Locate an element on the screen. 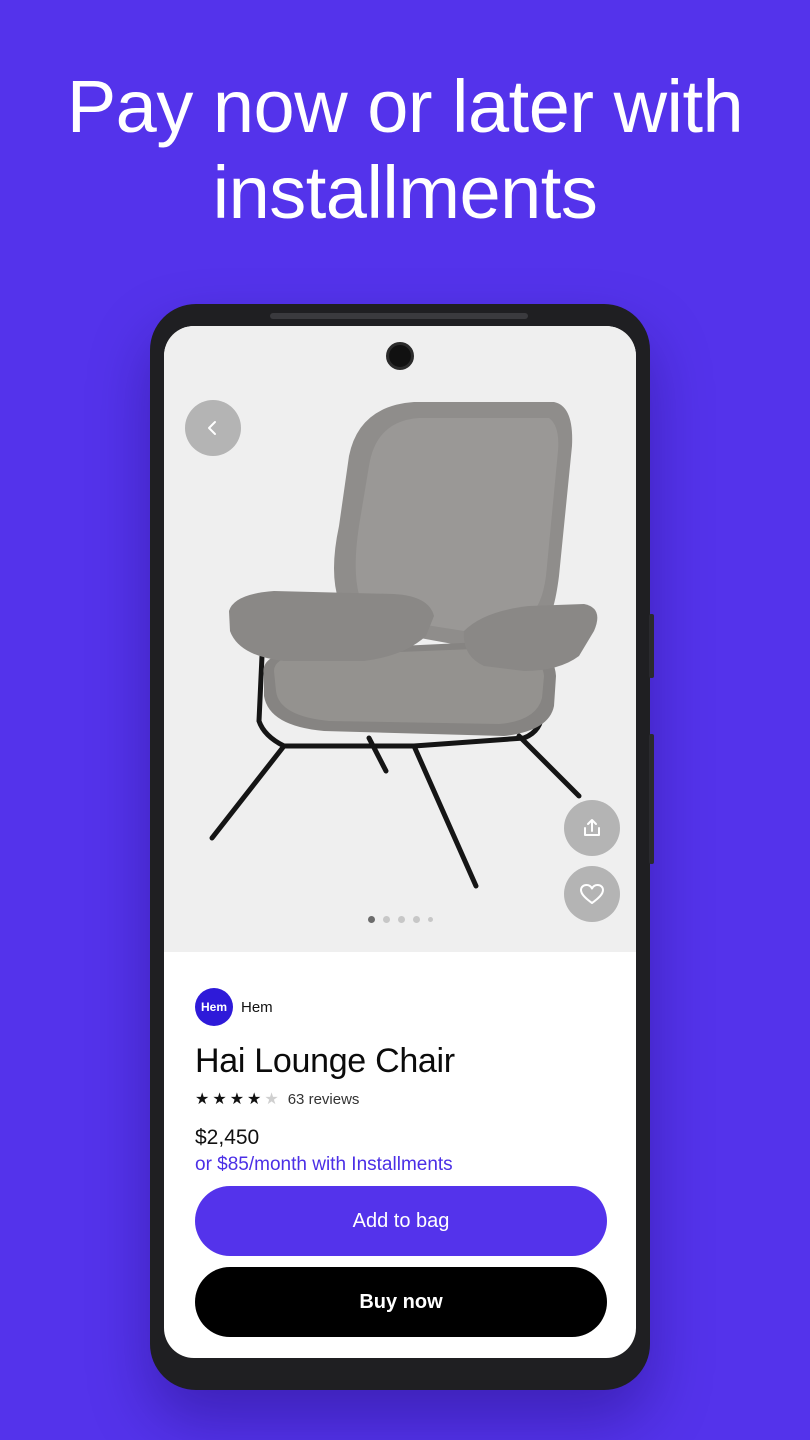 This screenshot has height=1440, width=810. front-camera is located at coordinates (400, 356).